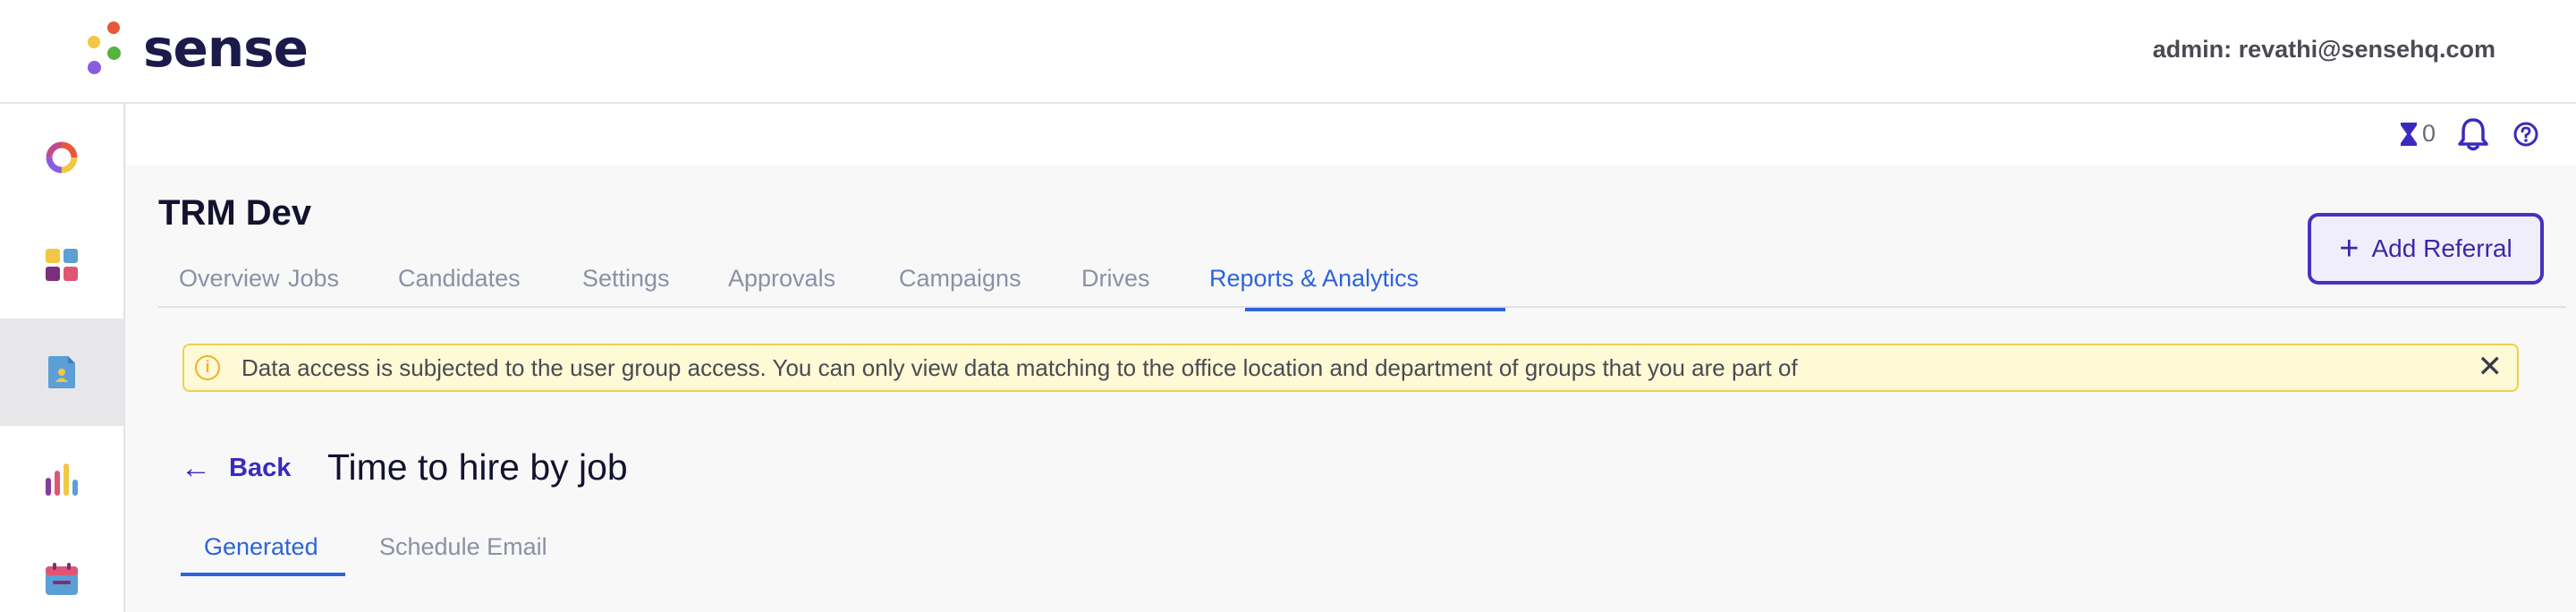 The width and height of the screenshot is (2576, 612). What do you see at coordinates (960, 284) in the screenshot?
I see `tab-campaigns: Campaigns` at bounding box center [960, 284].